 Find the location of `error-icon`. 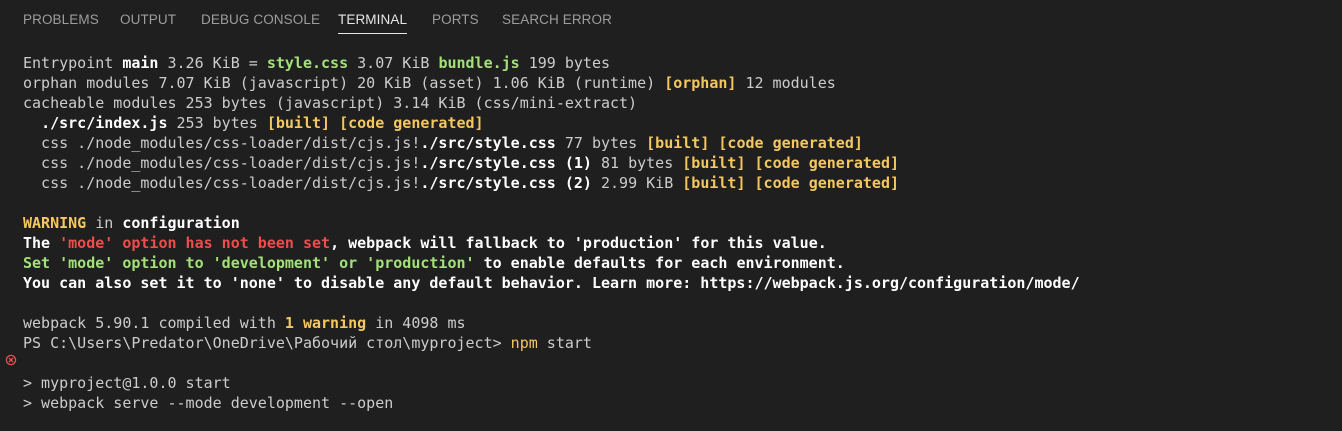

error-icon is located at coordinates (11, 360).